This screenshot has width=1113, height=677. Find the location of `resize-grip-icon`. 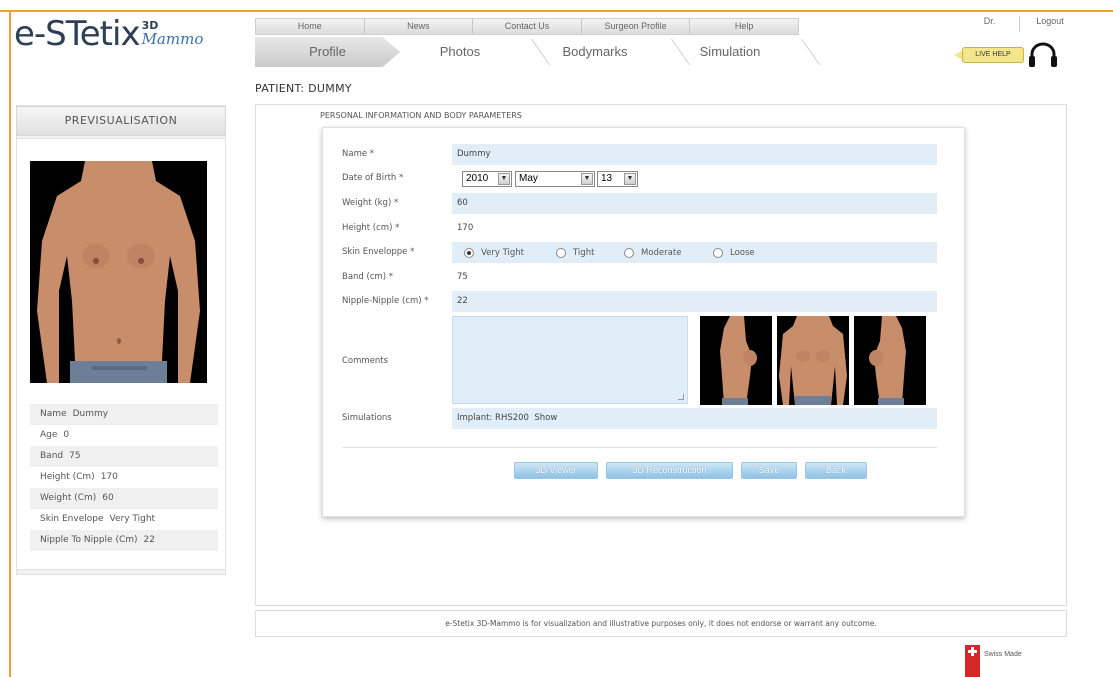

resize-grip-icon is located at coordinates (681, 397).